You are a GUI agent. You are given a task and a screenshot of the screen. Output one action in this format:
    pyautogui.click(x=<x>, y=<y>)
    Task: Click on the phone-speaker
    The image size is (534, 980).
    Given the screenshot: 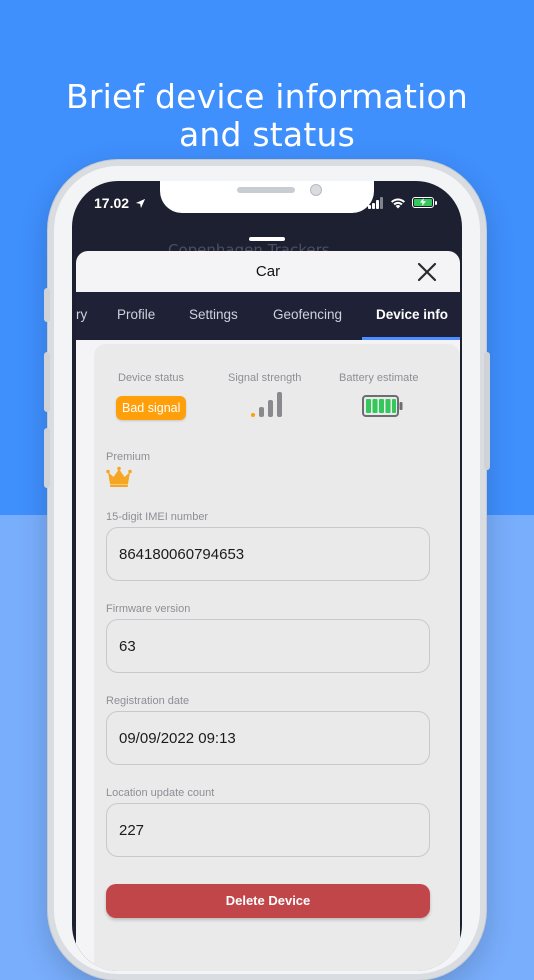 What is the action you would take?
    pyautogui.click(x=266, y=190)
    